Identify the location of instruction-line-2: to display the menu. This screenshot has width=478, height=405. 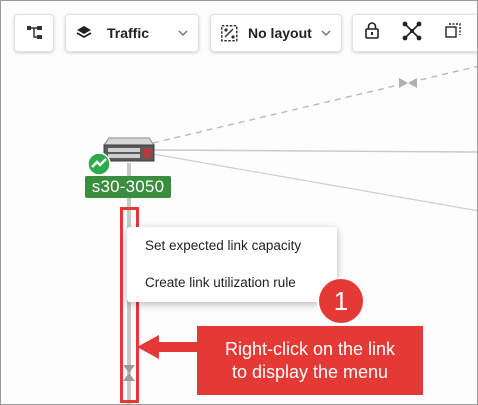
(310, 371).